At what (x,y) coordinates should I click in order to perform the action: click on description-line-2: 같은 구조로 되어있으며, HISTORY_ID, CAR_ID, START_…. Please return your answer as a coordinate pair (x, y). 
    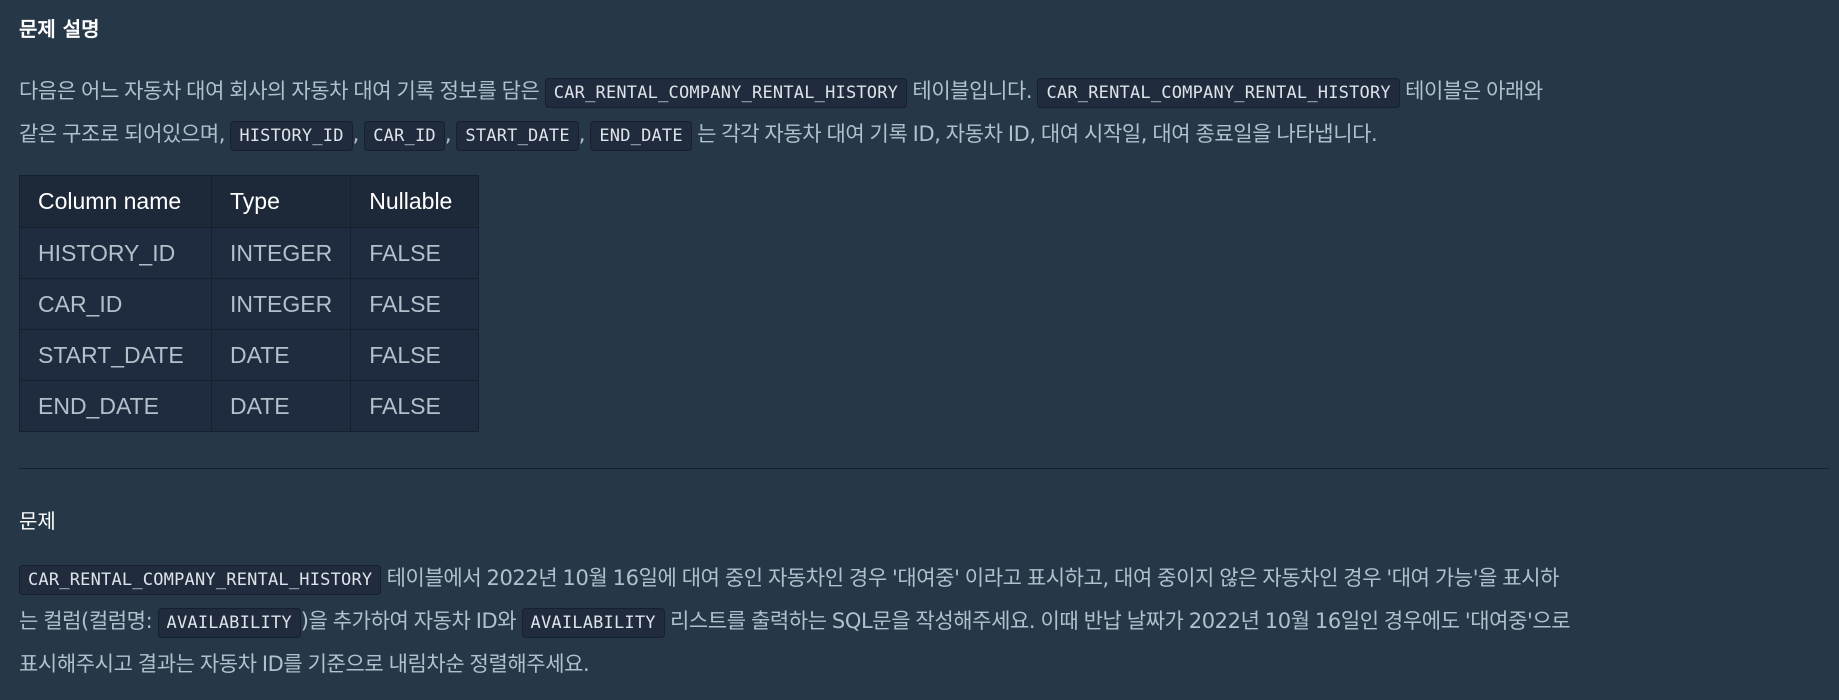
    Looking at the image, I should click on (924, 134).